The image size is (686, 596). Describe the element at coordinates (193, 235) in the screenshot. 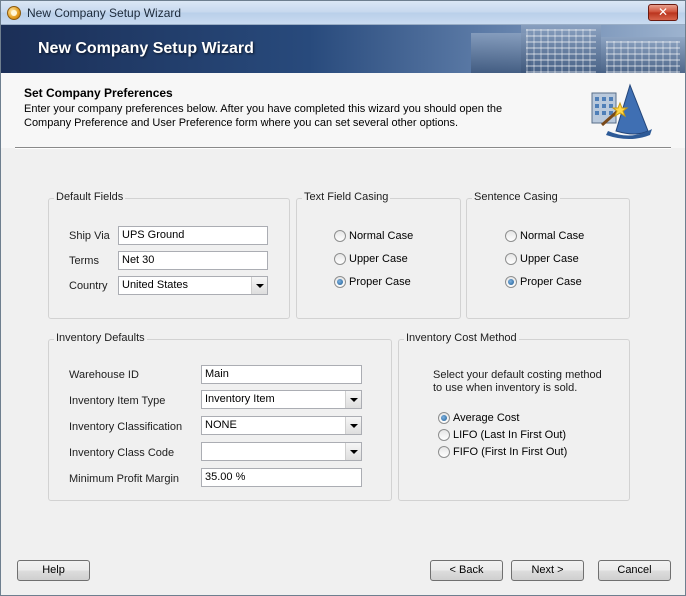

I see `ship-via-field: UPS Ground` at that location.